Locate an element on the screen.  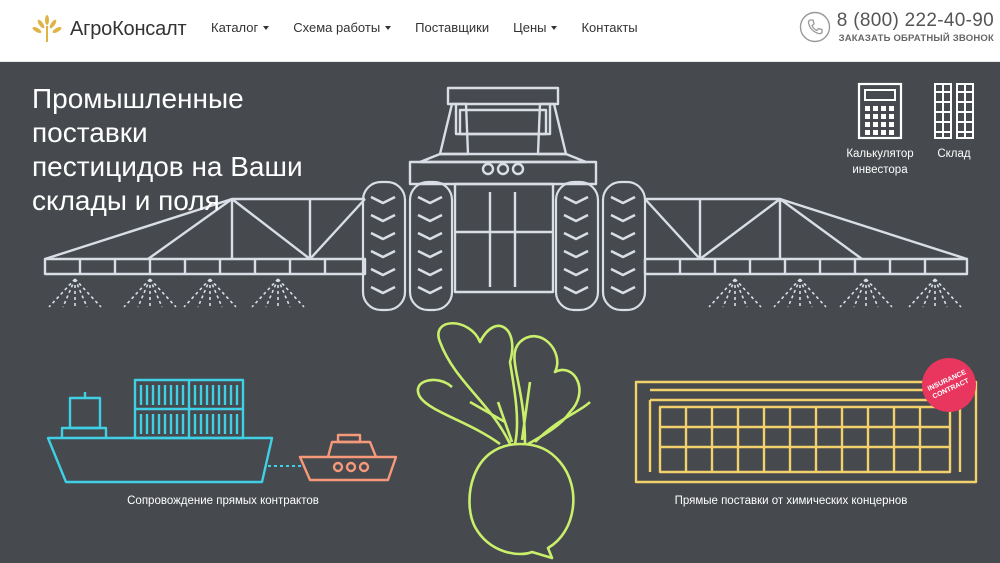
caption-direct-supply: Прямые поставки от химических концернов is located at coordinates (791, 501).